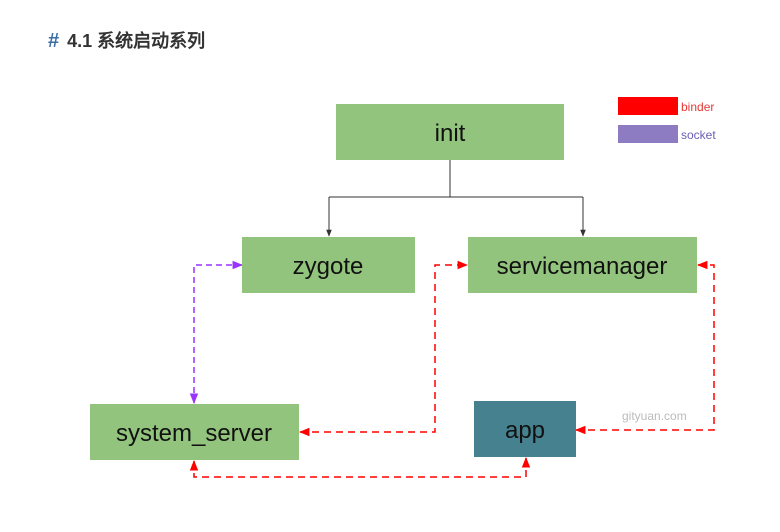  Describe the element at coordinates (456, 198) in the screenshot. I see `tree-connectors` at that location.